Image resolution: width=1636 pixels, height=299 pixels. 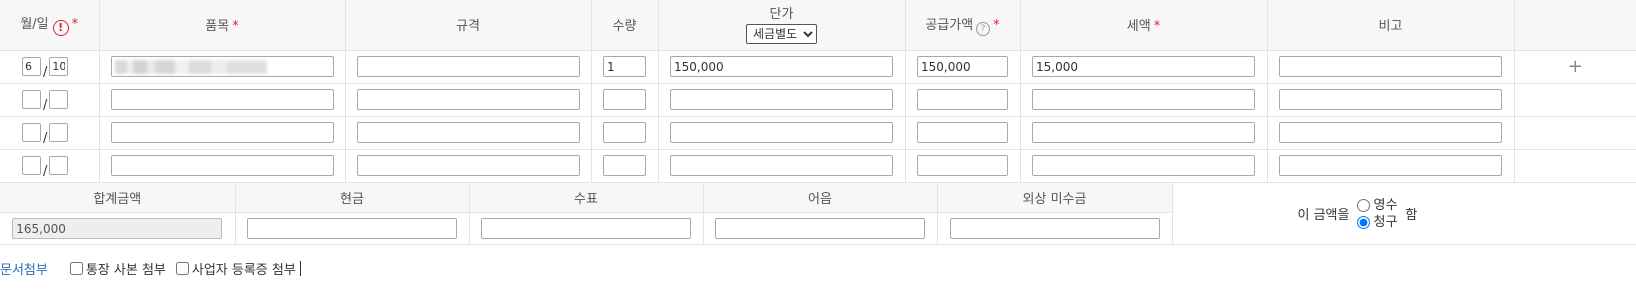 What do you see at coordinates (983, 28) in the screenshot?
I see `help-icon: ?` at bounding box center [983, 28].